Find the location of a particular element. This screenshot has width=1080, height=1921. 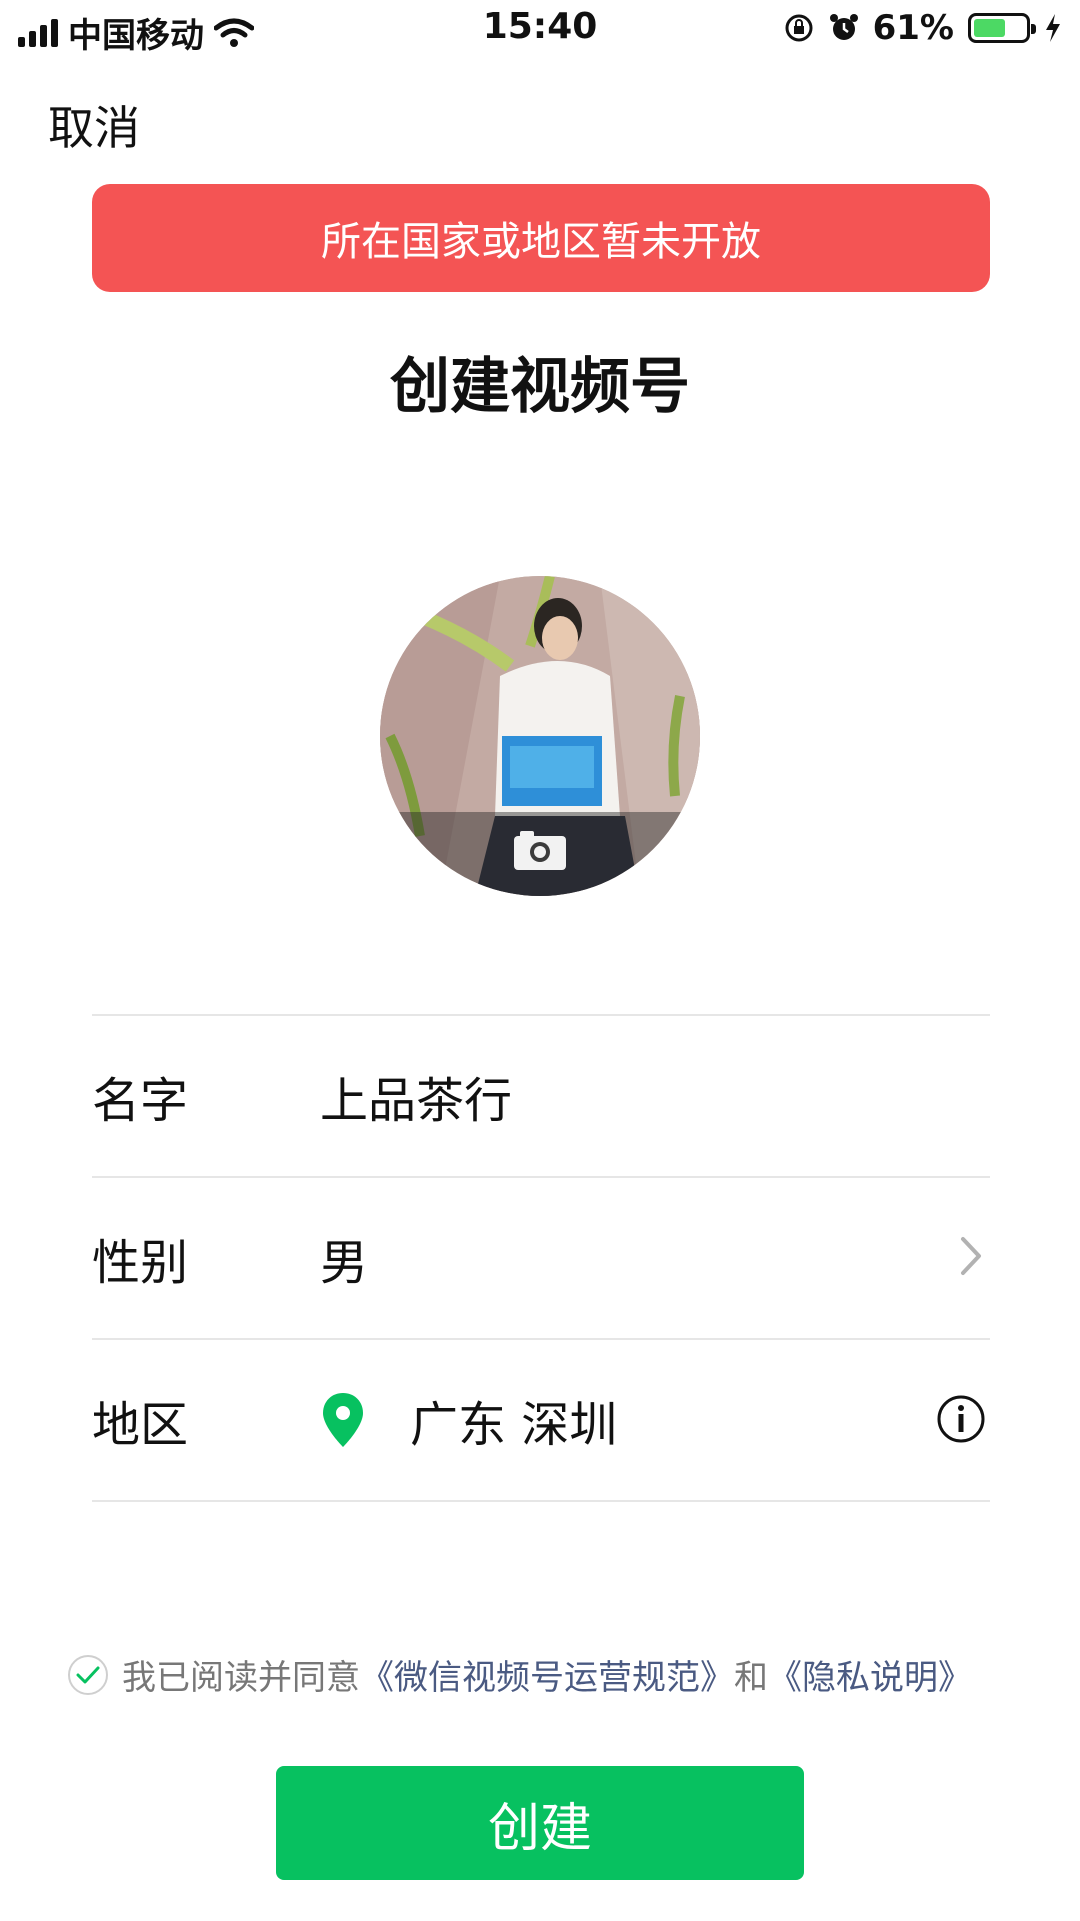

region-value: 广东 深圳 is located at coordinates (514, 1425).